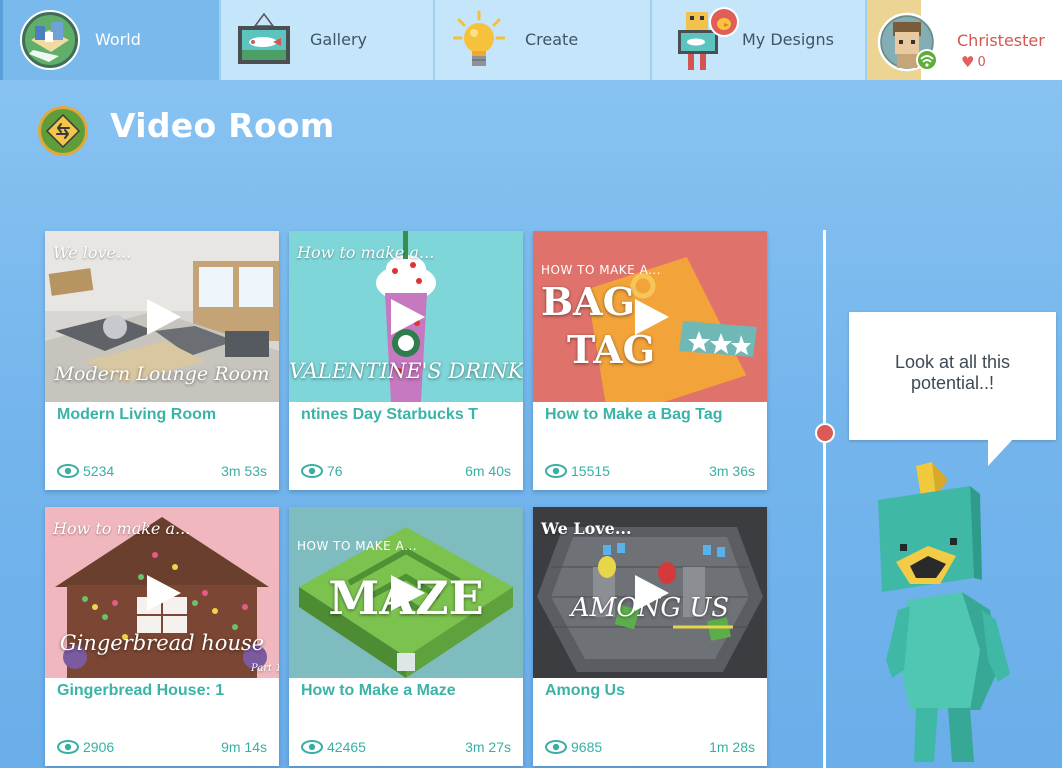 The width and height of the screenshot is (1062, 768). I want to click on video-duration: 3m 53s, so click(244, 471).